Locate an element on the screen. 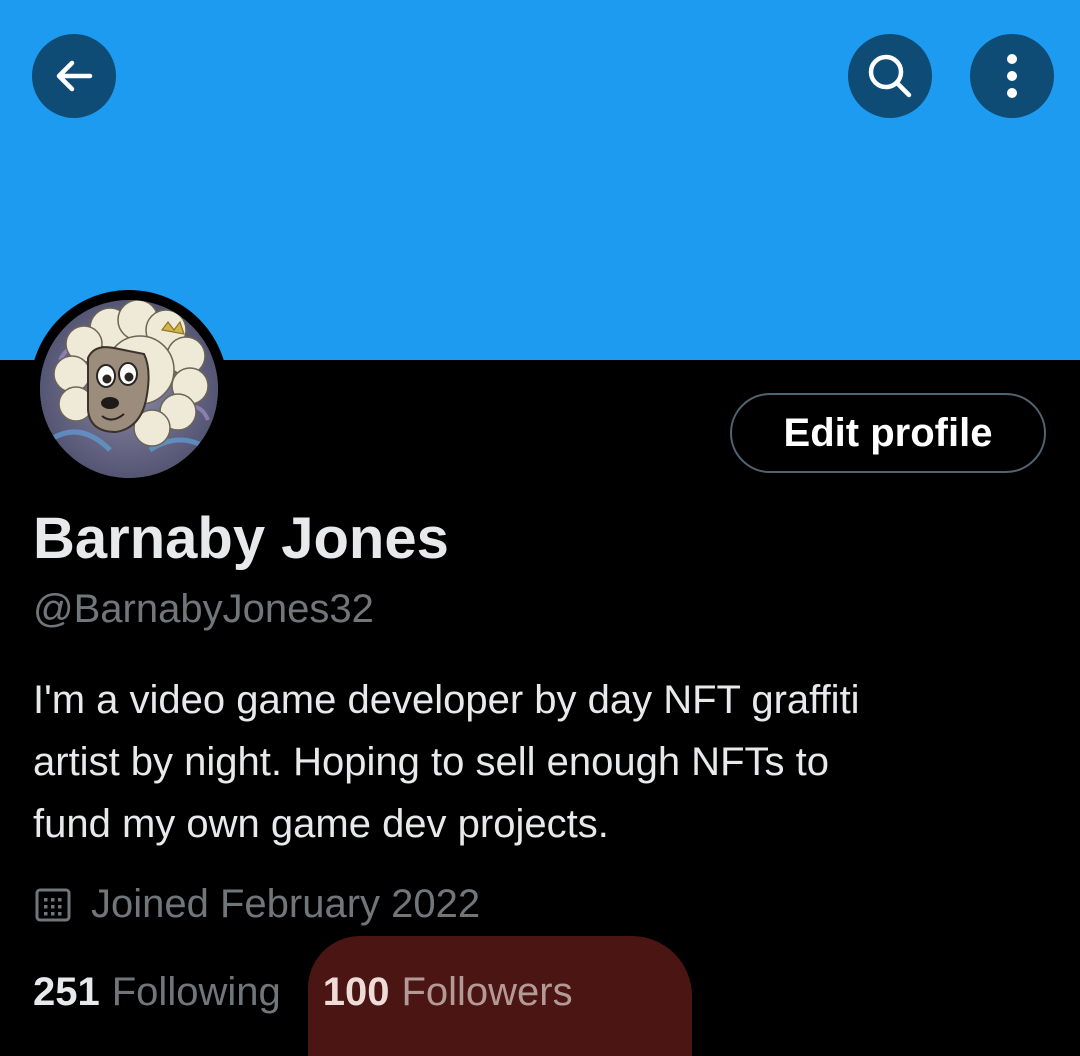 The width and height of the screenshot is (1080, 1056). sheep-avatar is located at coordinates (129, 389).